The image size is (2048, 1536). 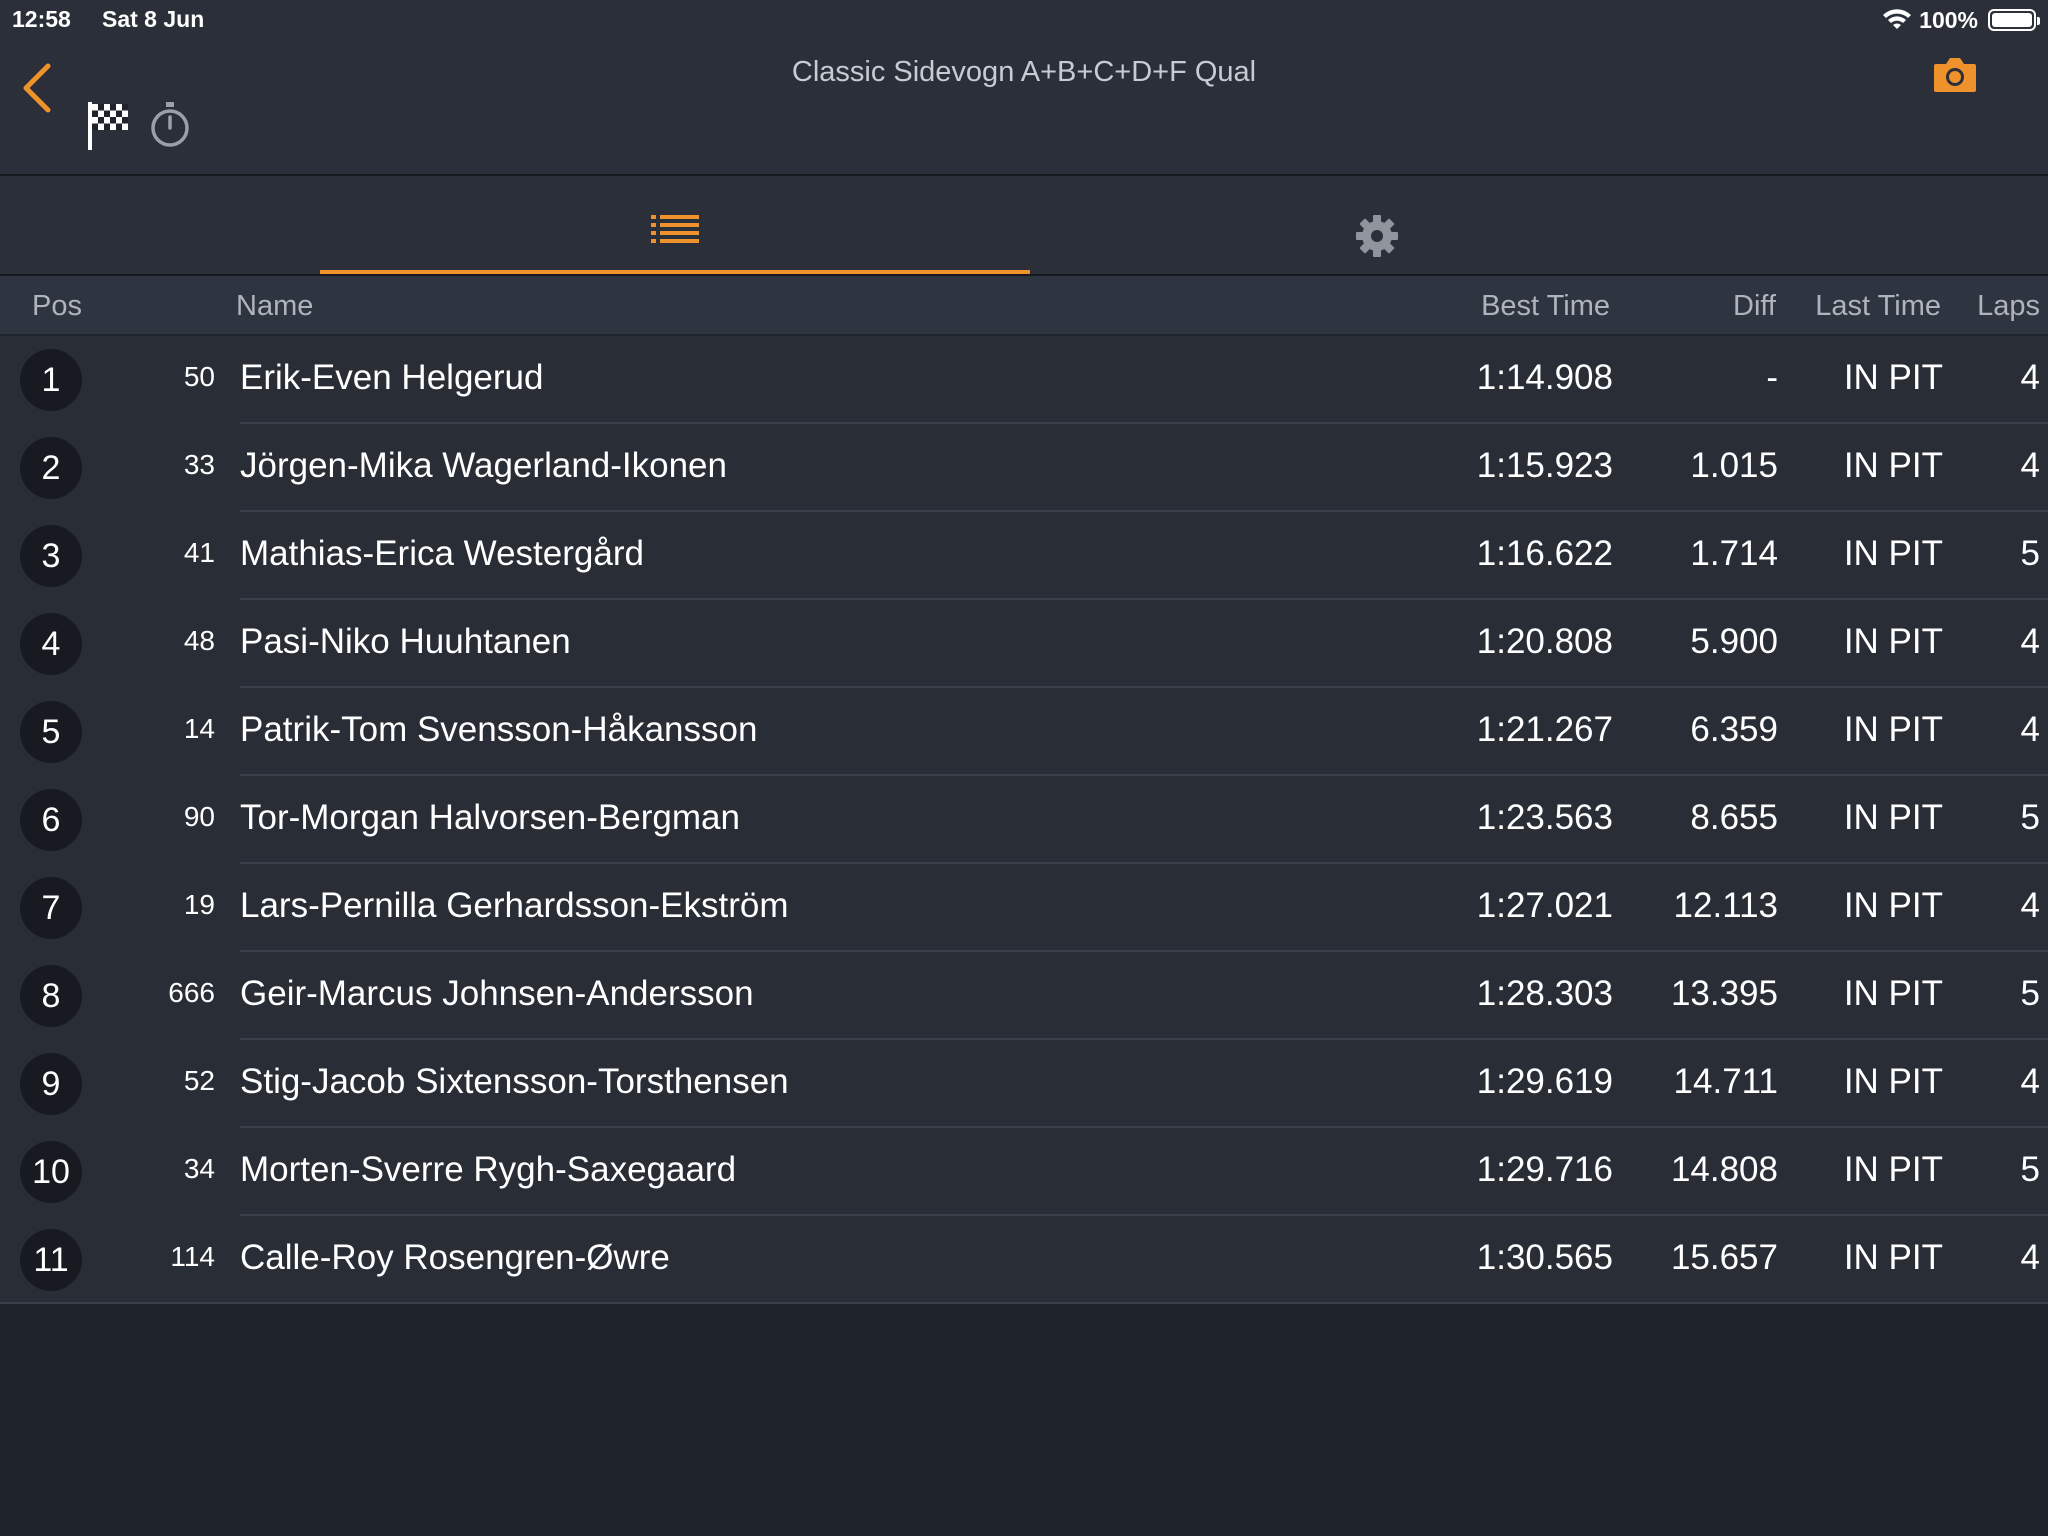 What do you see at coordinates (170, 125) in the screenshot?
I see `stopwatch-icon` at bounding box center [170, 125].